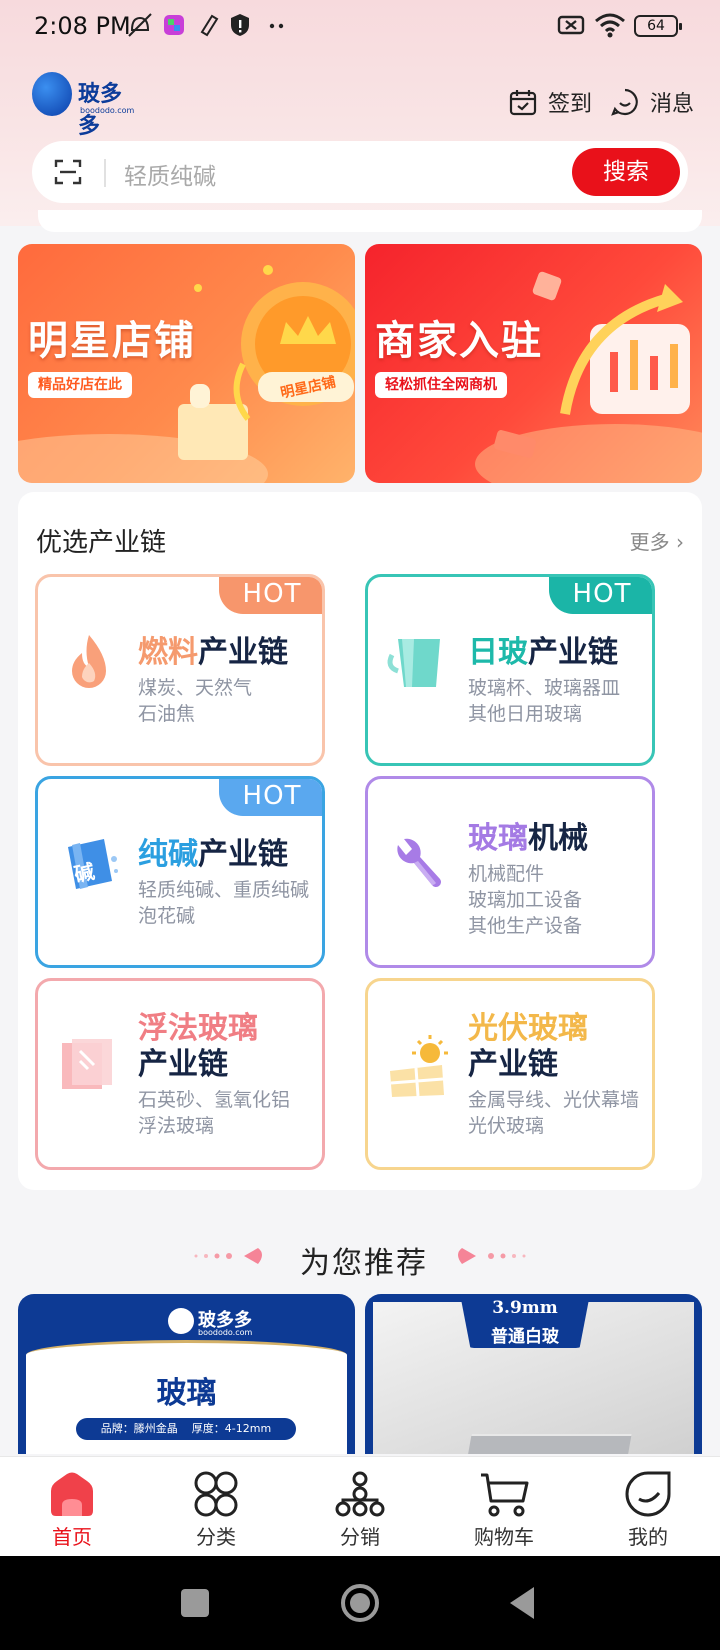 This screenshot has height=1650, width=720. I want to click on back-button, so click(521, 1603).